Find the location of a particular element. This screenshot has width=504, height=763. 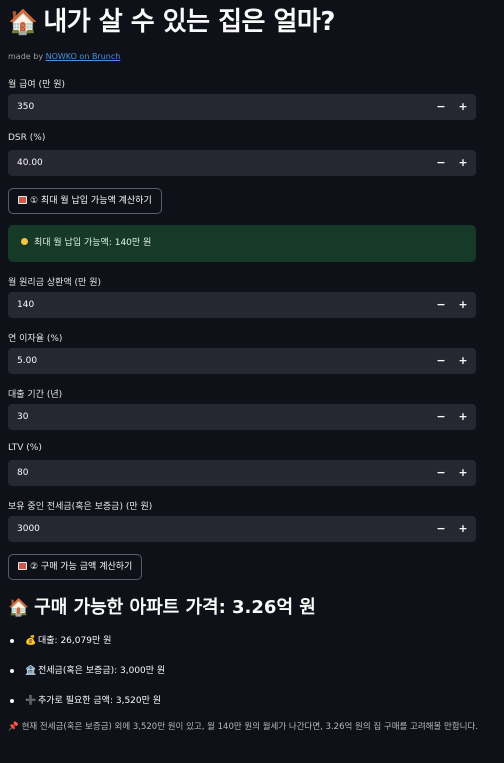

deposit-label: 보유 중인 전세금(혹은 보증금) (만 원) is located at coordinates (80, 507).